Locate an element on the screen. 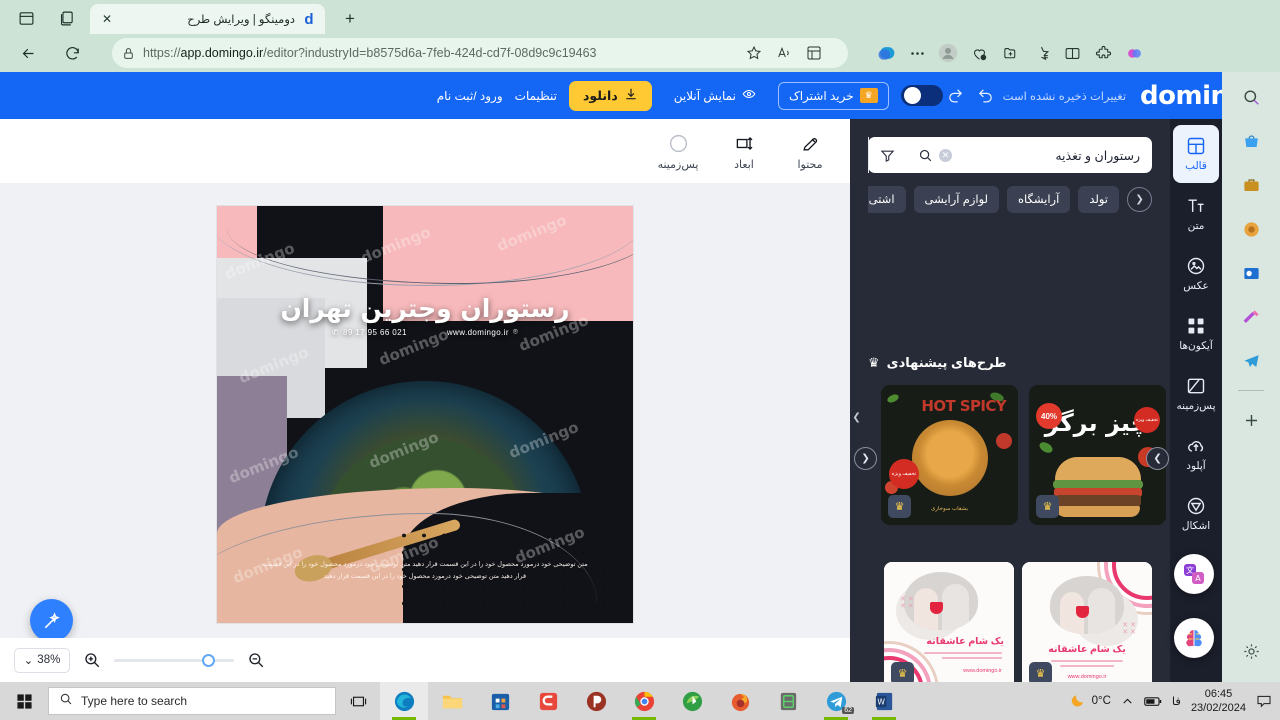 The image size is (1280, 720). add-collection-icon is located at coordinates (1010, 53).